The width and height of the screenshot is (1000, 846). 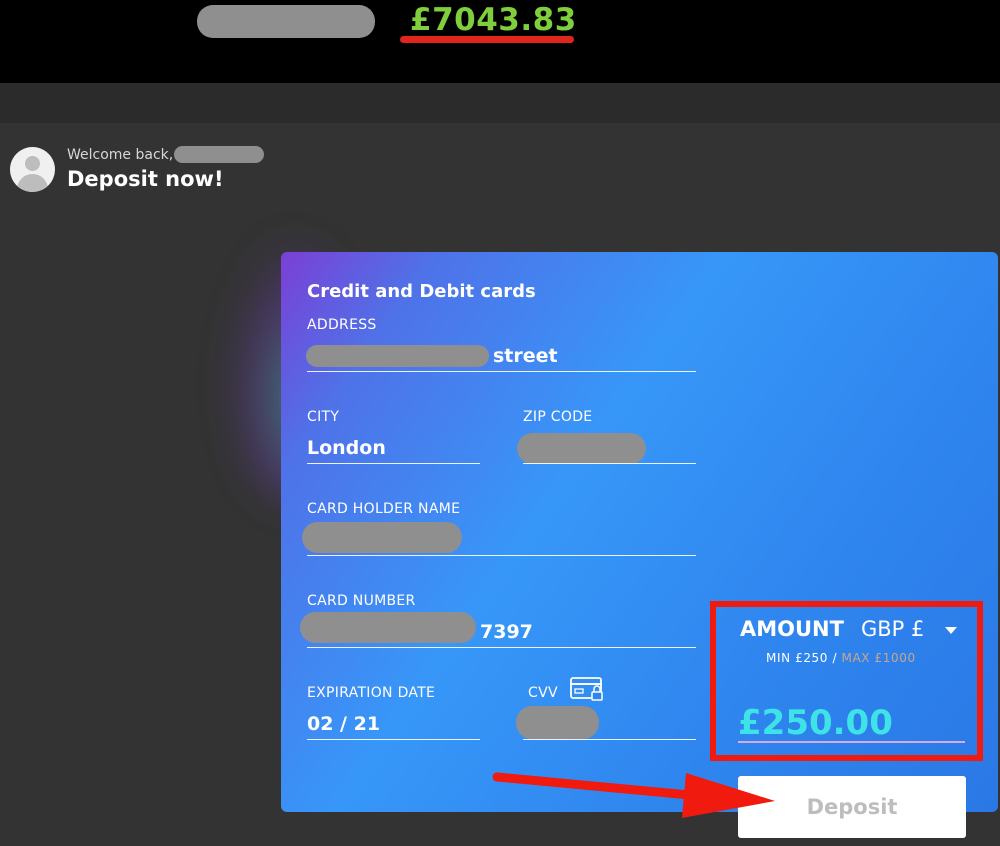 What do you see at coordinates (388, 627) in the screenshot?
I see `redacted-card-number` at bounding box center [388, 627].